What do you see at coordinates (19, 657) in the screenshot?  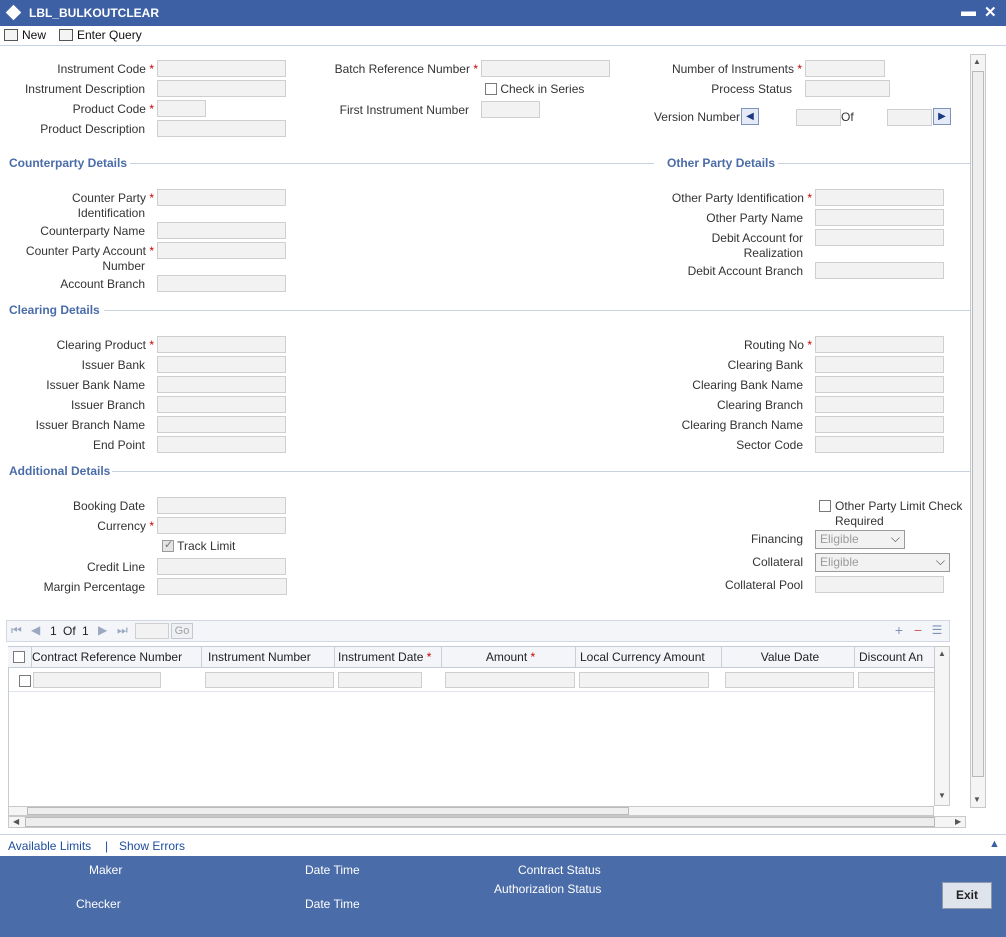 I see `select-all-checkbox` at bounding box center [19, 657].